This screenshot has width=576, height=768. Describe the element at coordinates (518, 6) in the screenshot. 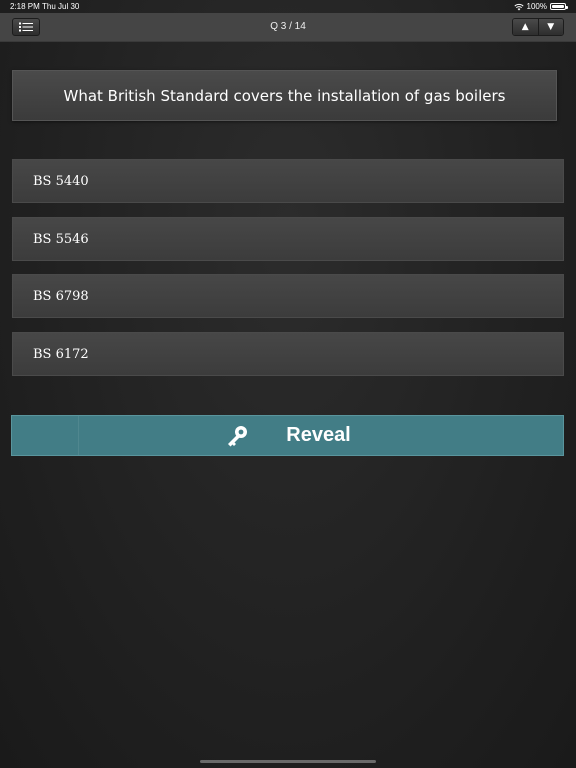

I see `wifi-icon` at that location.